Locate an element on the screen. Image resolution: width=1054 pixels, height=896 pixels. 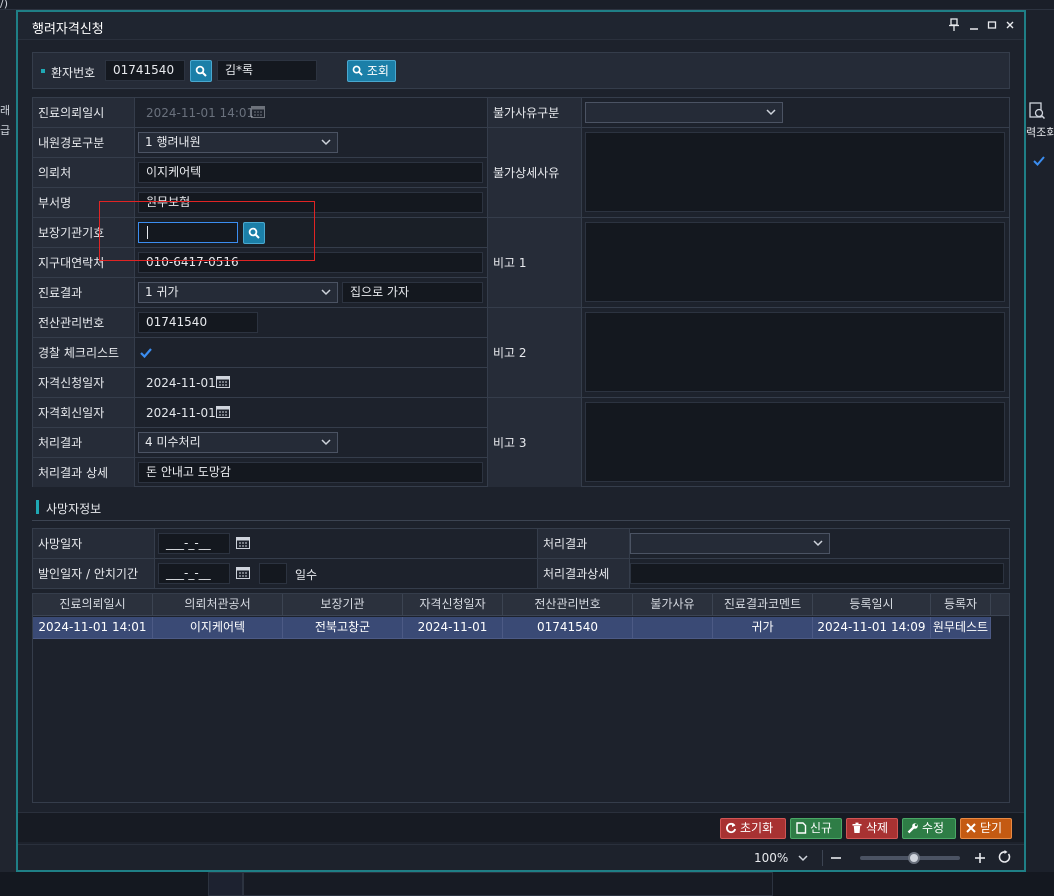
mgmt-no-cell: 01741540 is located at coordinates (311, 323).